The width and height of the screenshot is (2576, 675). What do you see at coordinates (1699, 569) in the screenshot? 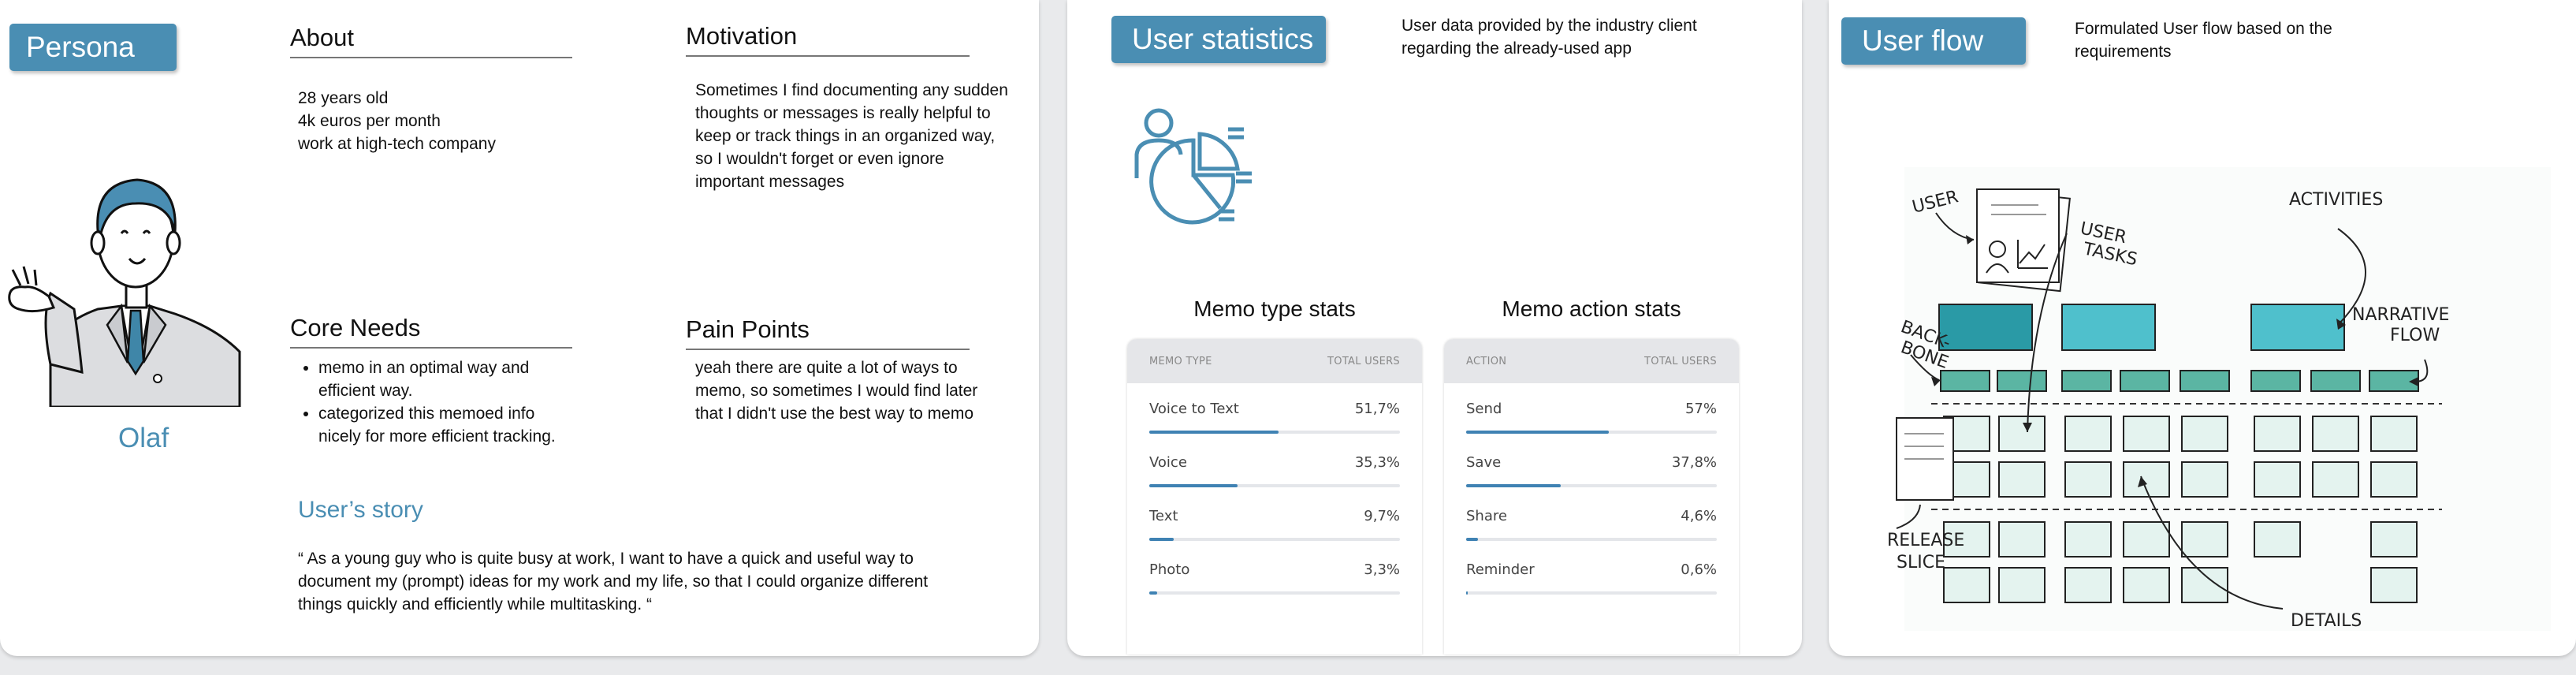
I see `stat-value: 0,6%` at bounding box center [1699, 569].